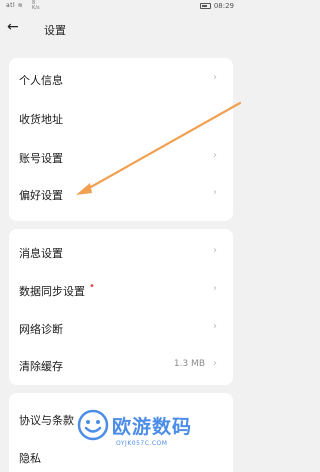 This screenshot has width=320, height=472. Describe the element at coordinates (205, 6) in the screenshot. I see `battery-icon` at that location.